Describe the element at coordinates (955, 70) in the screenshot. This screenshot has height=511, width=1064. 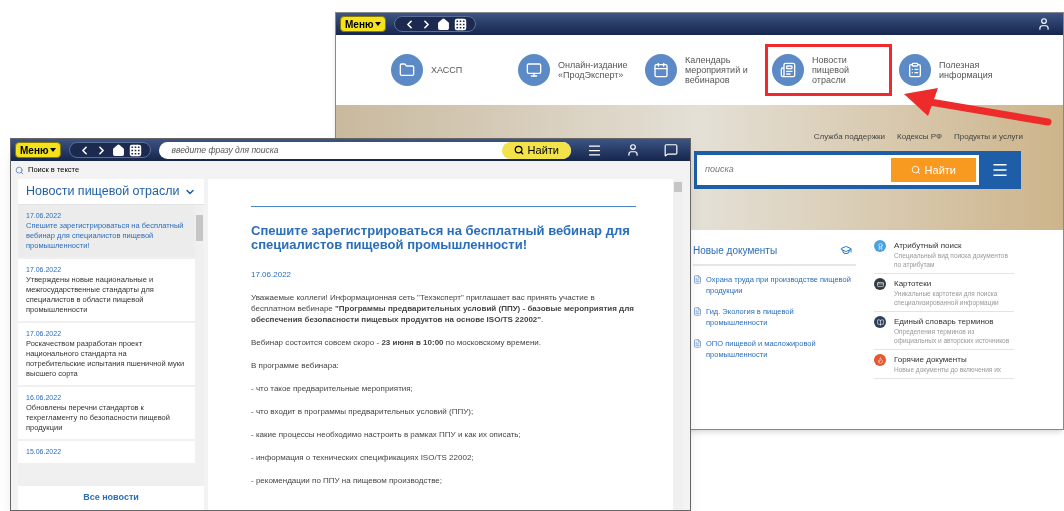
I see `section-tile: Полезная информация` at that location.